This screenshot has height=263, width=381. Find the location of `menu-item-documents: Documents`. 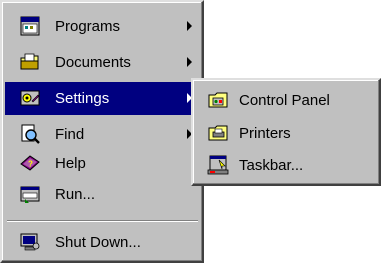

menu-item-documents: Documents is located at coordinates (102, 62).